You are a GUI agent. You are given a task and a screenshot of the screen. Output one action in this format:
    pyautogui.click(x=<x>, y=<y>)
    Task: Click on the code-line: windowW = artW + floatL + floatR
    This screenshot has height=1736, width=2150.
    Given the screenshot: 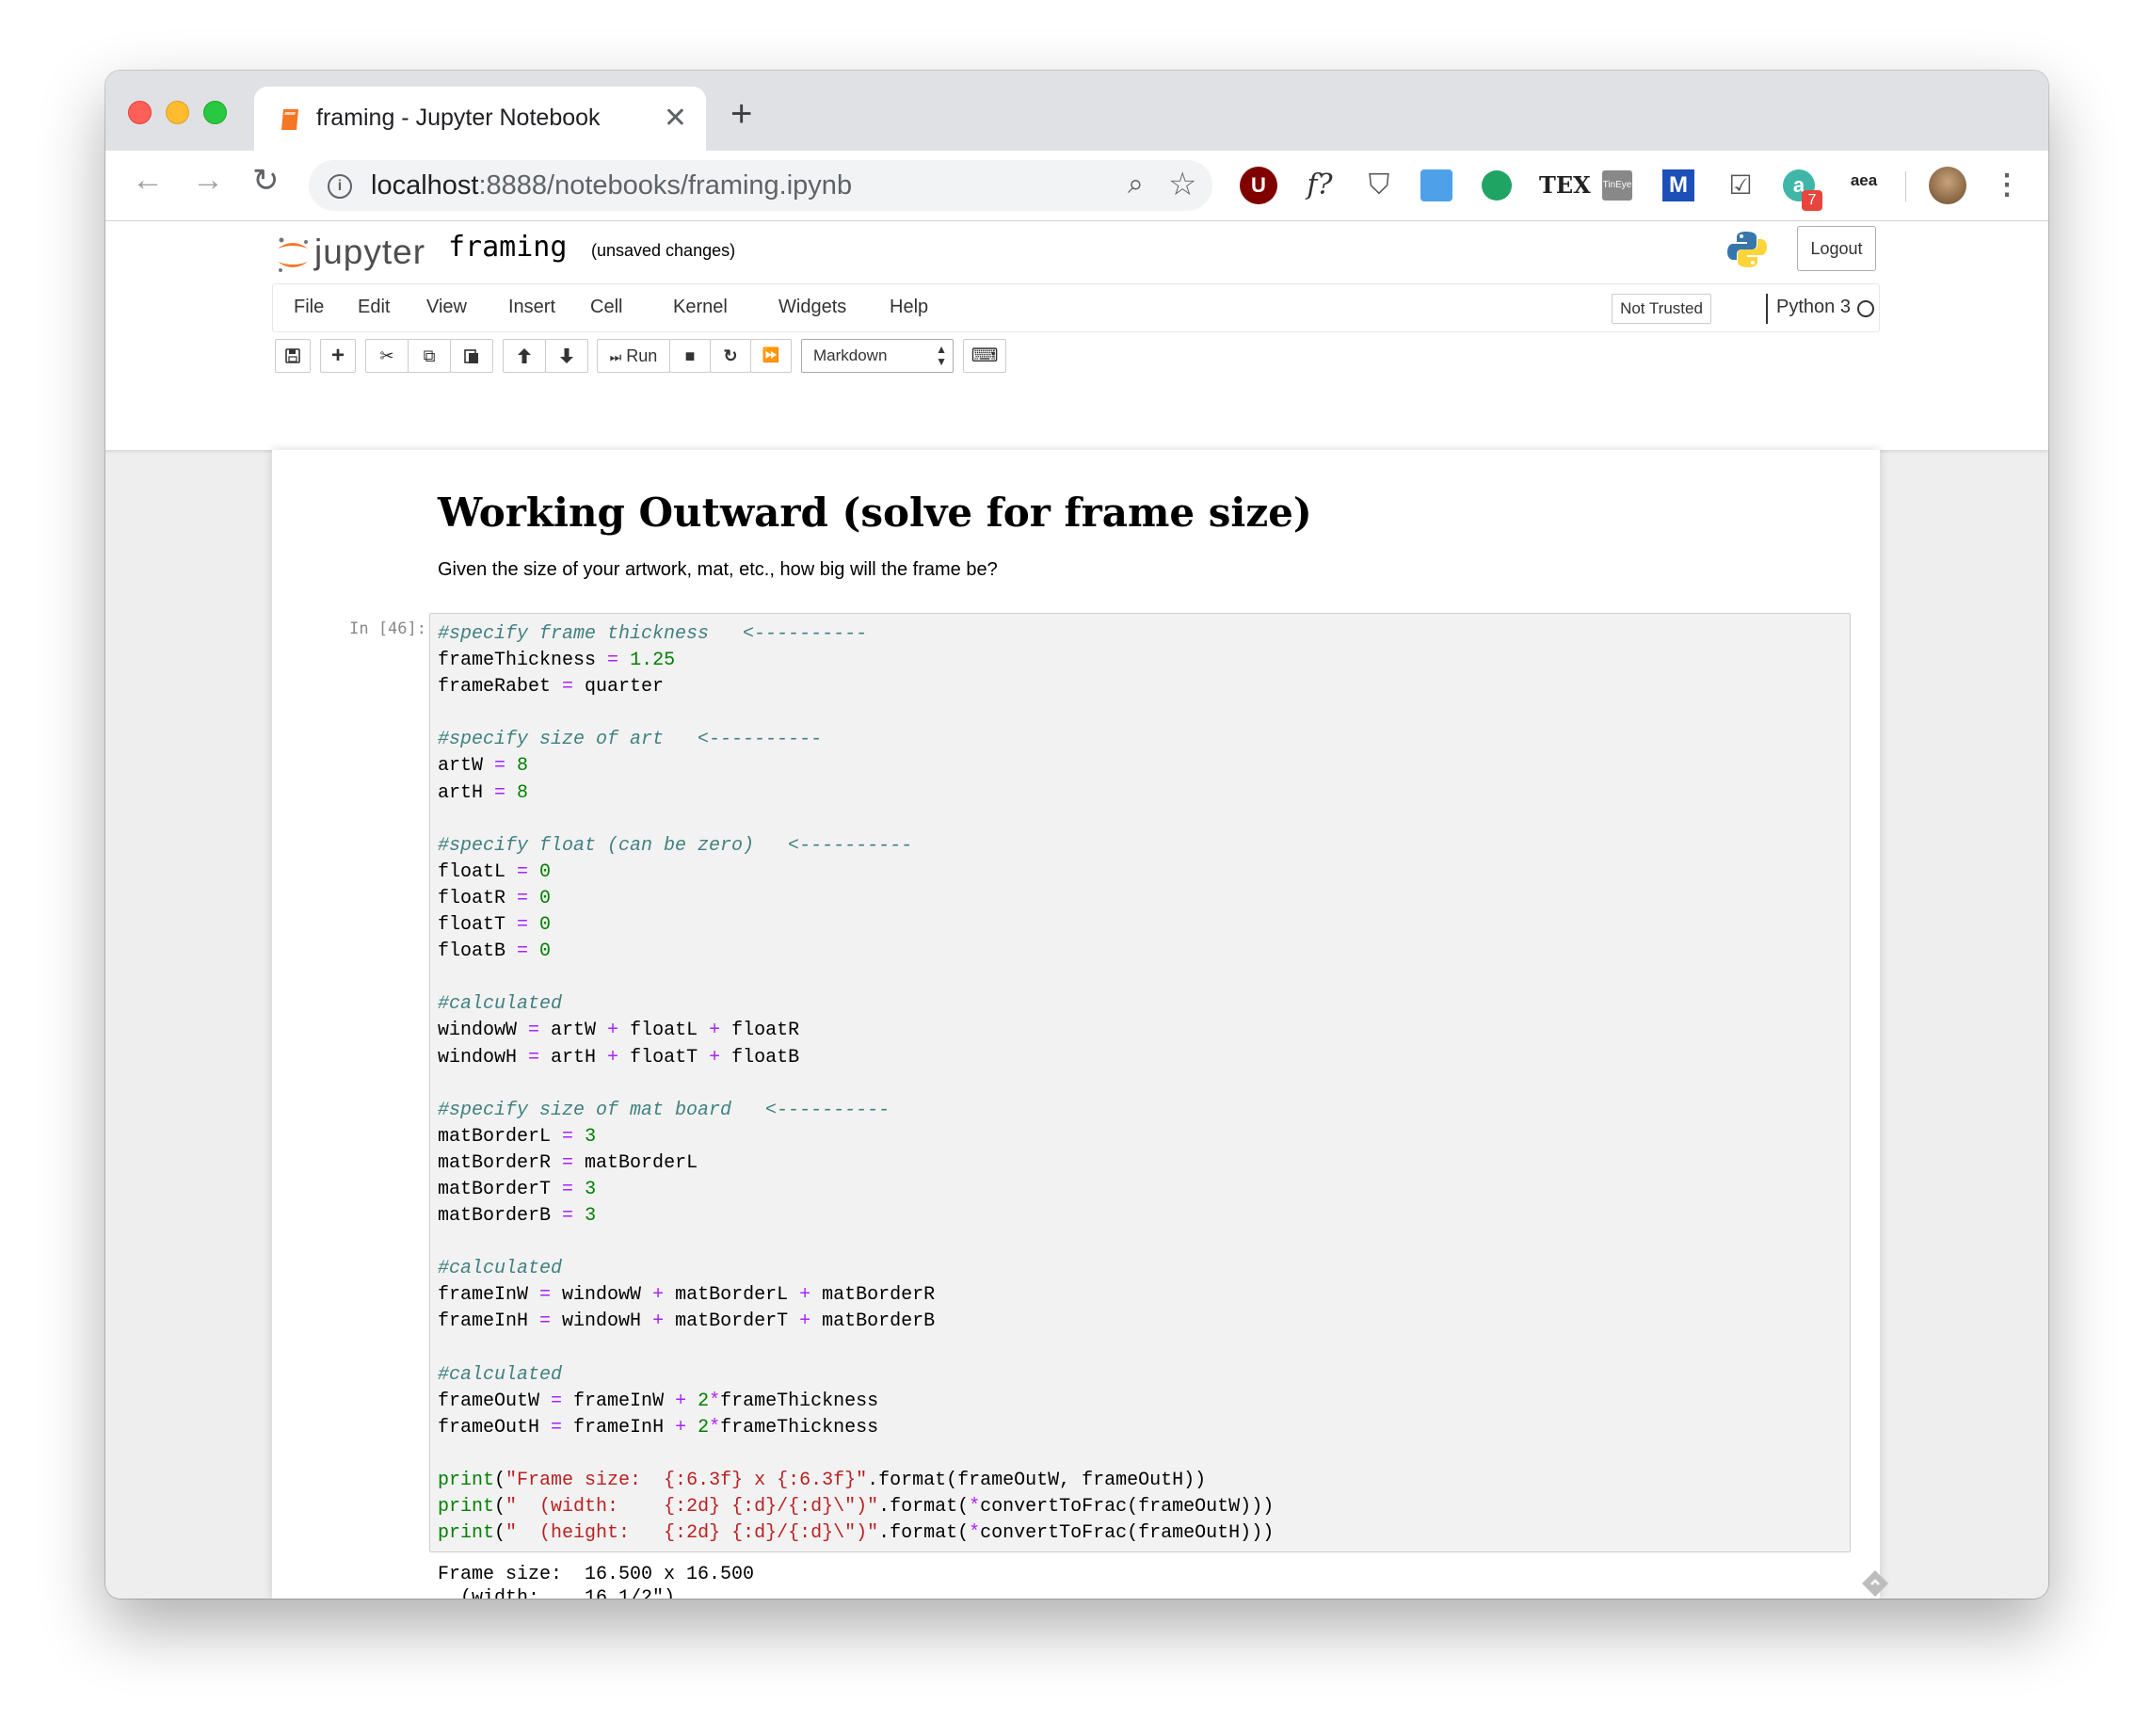 What is the action you would take?
    pyautogui.click(x=856, y=1031)
    